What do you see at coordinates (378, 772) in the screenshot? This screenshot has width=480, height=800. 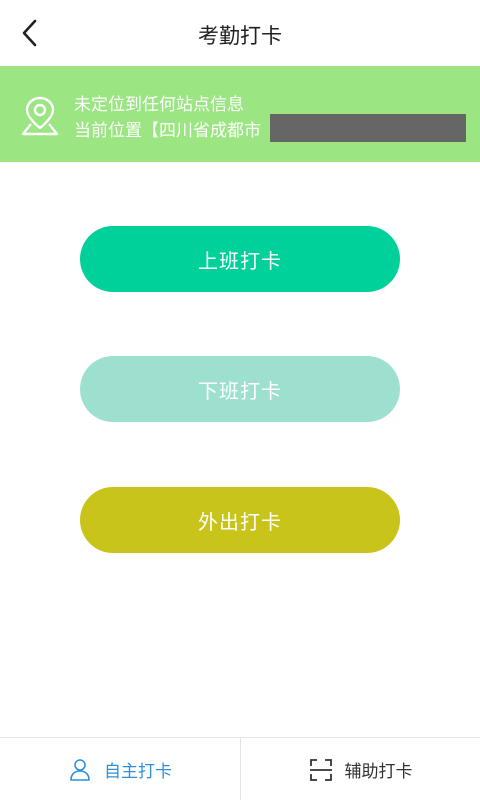 I see `tab-assist-clock-label: 辅助打卡` at bounding box center [378, 772].